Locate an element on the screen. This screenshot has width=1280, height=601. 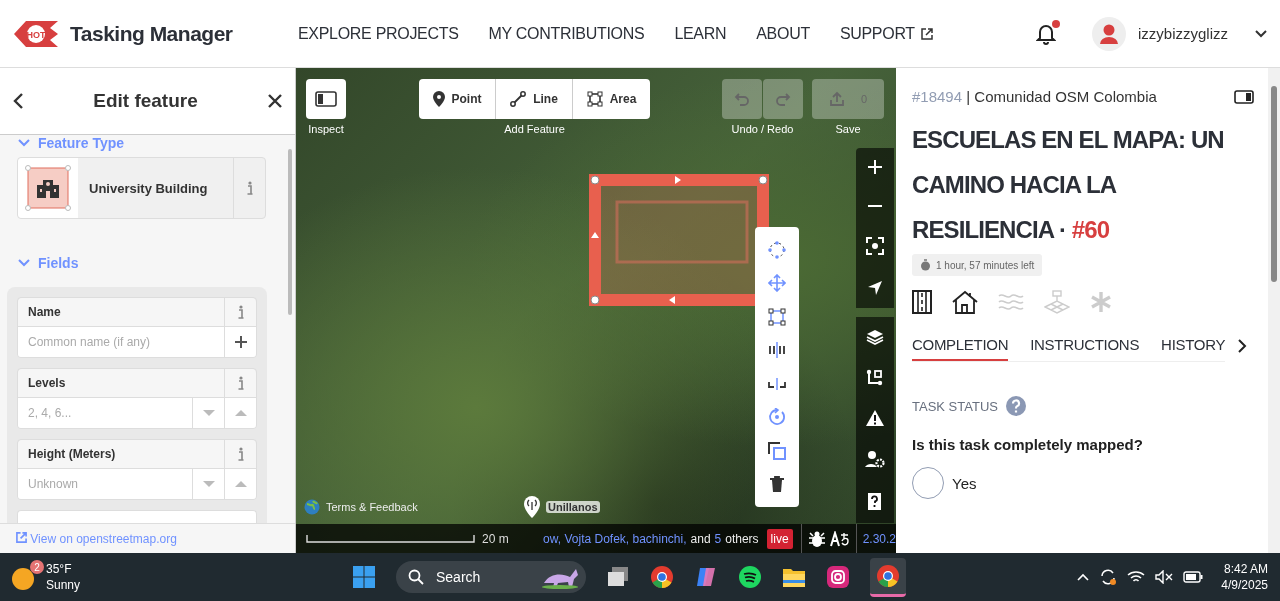
music-app-icon is located at coordinates (750, 577).